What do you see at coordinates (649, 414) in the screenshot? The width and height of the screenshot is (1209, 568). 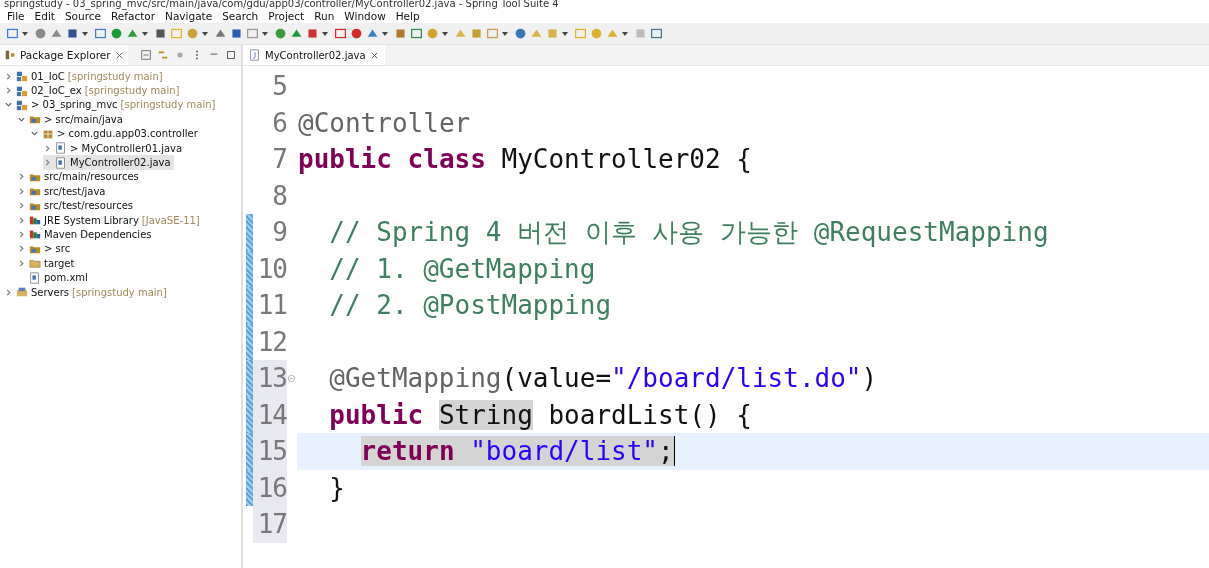 I see `code-token: boardList() {` at bounding box center [649, 414].